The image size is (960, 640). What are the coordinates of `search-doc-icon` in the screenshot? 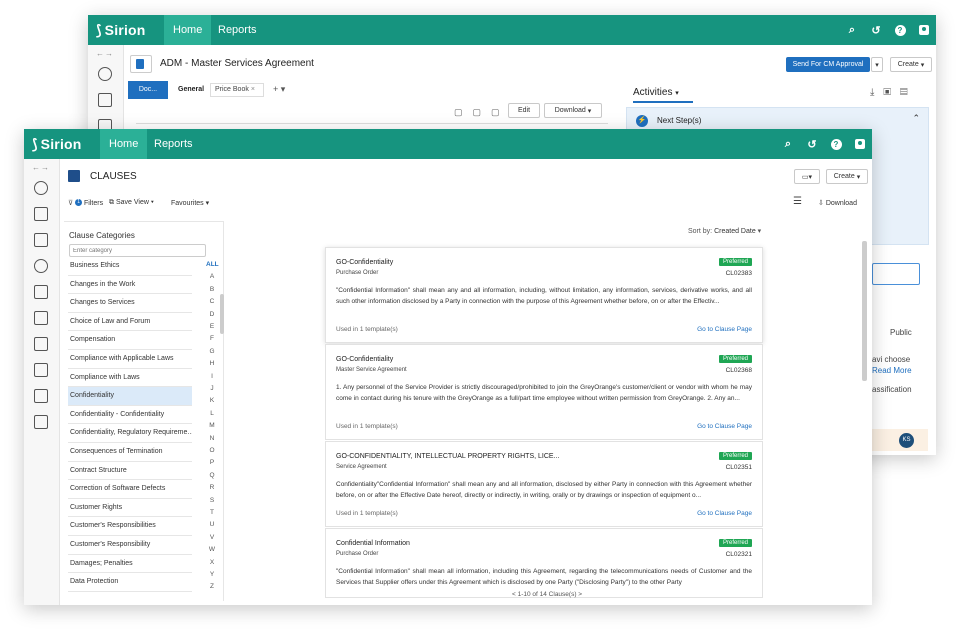 It's located at (41, 240).